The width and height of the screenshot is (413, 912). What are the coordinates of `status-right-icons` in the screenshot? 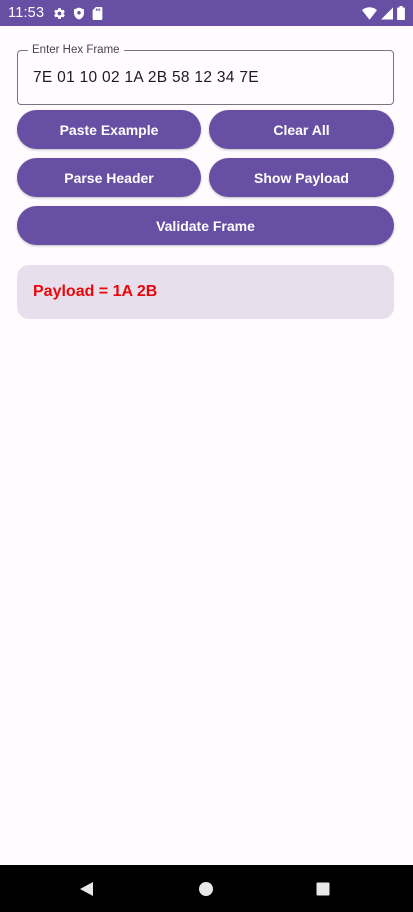 It's located at (383, 13).